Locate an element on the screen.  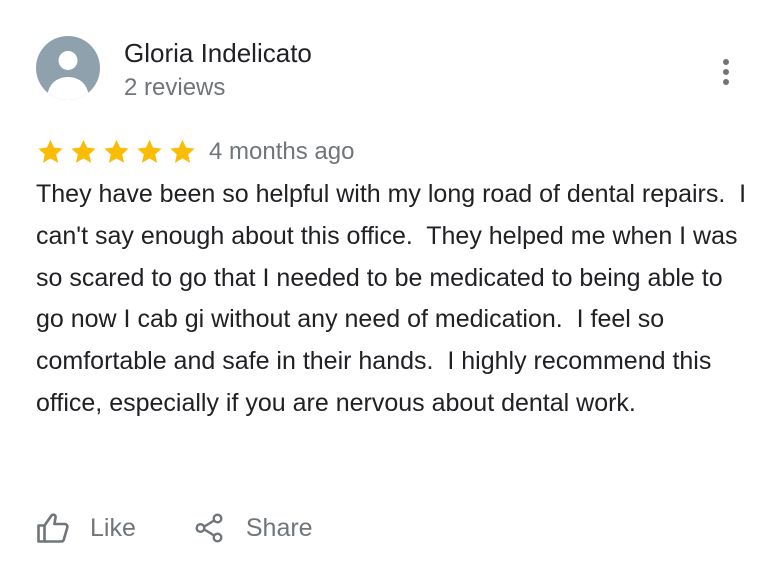
person-avatar-icon is located at coordinates (68, 75).